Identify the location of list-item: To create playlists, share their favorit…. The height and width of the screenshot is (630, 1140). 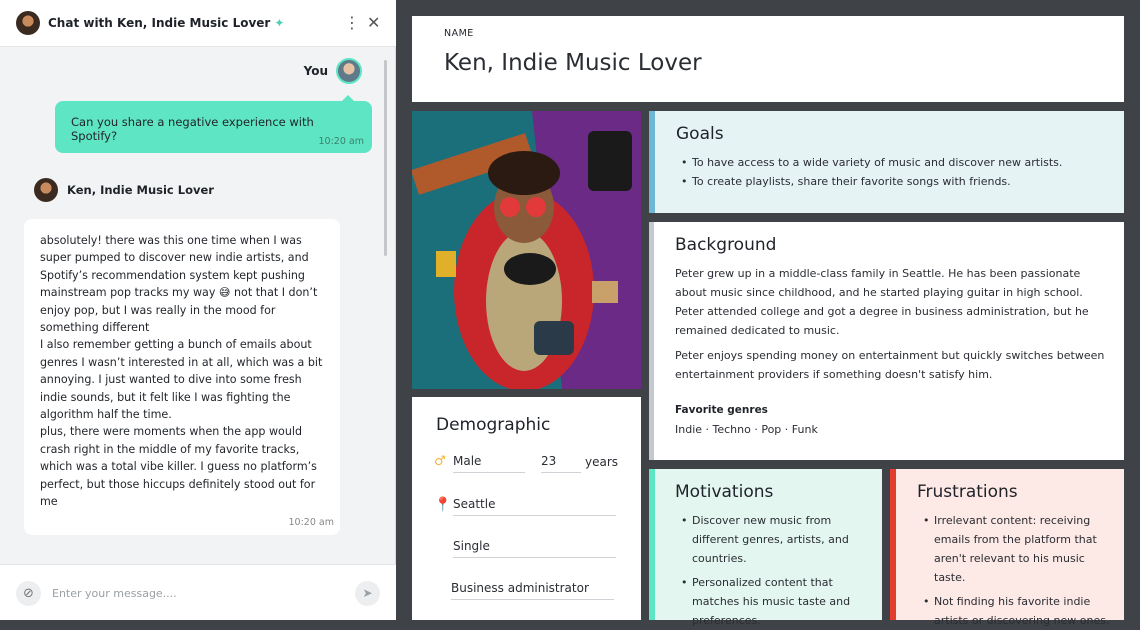
(896, 181).